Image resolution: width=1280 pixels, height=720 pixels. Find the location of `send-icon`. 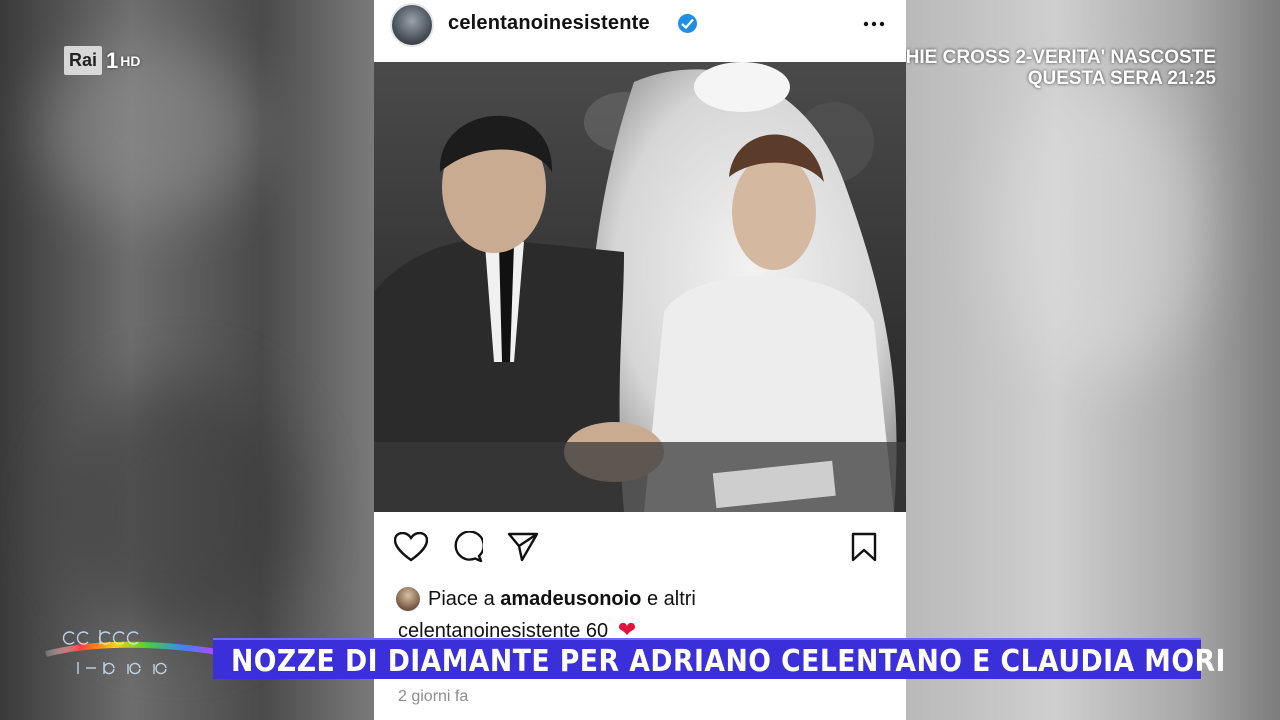

send-icon is located at coordinates (523, 547).